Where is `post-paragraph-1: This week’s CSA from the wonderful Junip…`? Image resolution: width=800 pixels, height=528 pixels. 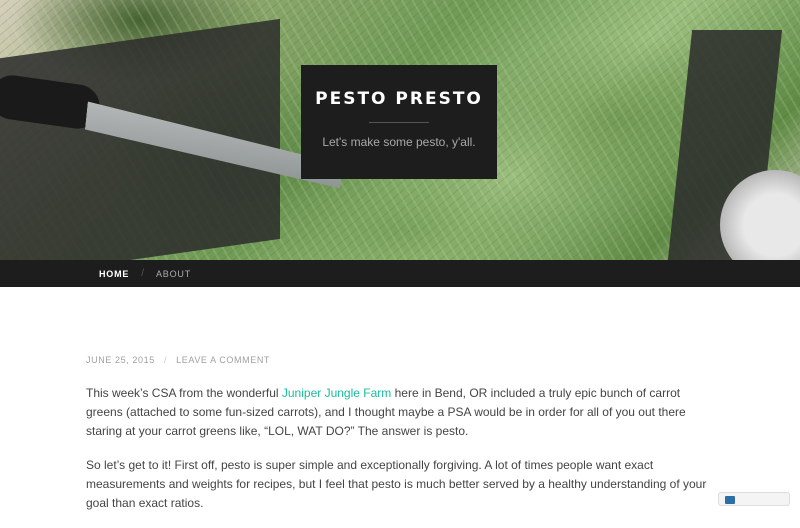
post-paragraph-1: This week’s CSA from the wonderful Junip… is located at coordinates (401, 412).